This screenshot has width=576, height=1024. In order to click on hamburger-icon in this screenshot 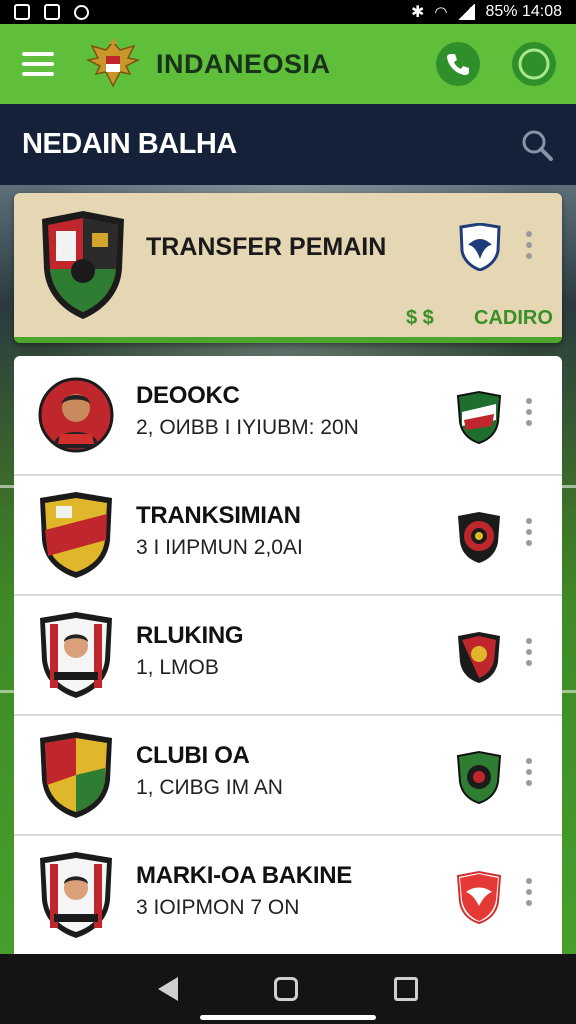, I will do `click(38, 64)`.